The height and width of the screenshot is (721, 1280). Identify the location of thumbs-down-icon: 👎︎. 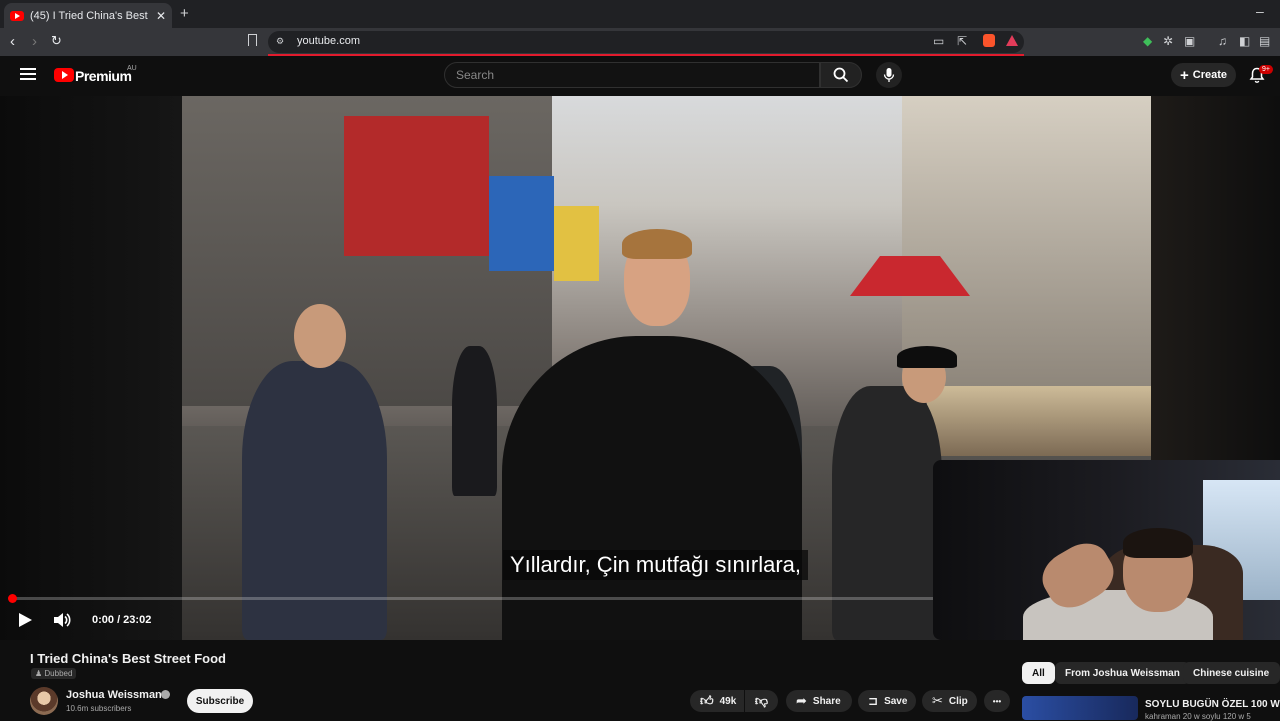
(761, 700).